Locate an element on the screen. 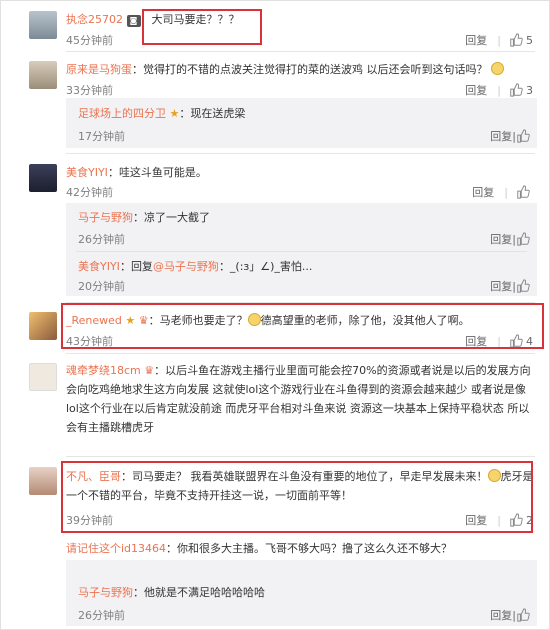  comment-time: 45分钟前 is located at coordinates (89, 40).